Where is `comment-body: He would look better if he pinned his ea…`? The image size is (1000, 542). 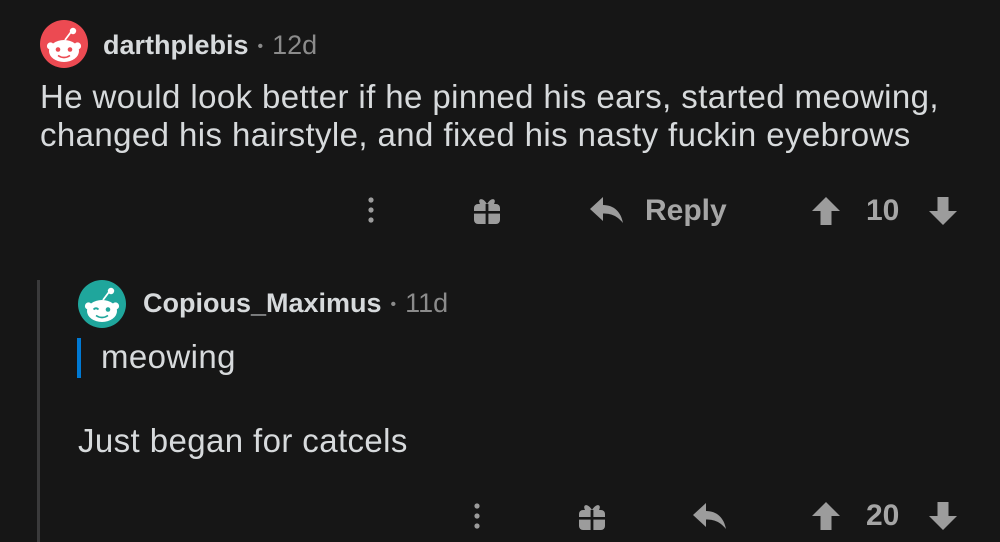
comment-body: He would look better if he pinned his ea… is located at coordinates (489, 115).